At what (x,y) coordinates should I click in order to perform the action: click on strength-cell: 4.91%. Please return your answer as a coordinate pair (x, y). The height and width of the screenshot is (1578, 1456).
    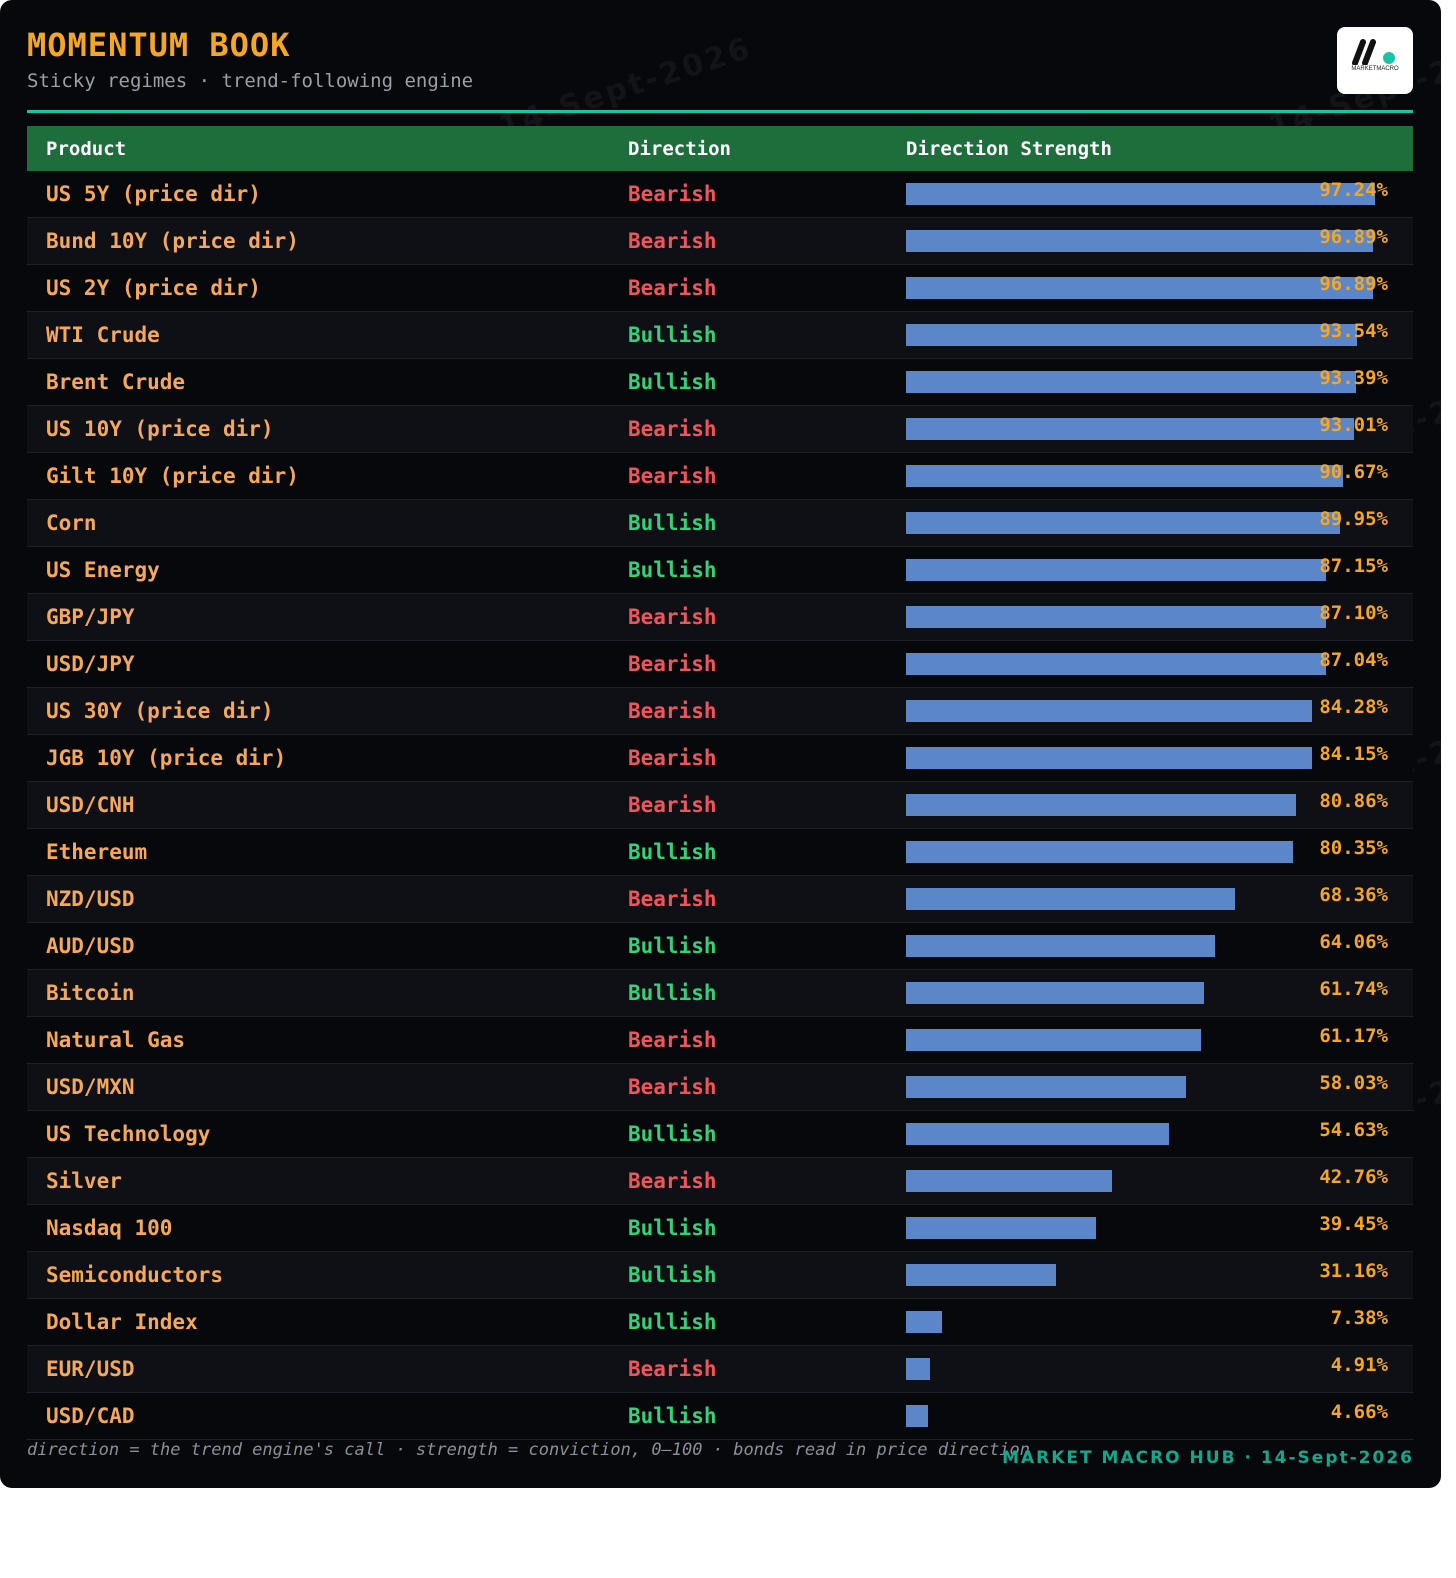
    Looking at the image, I should click on (1159, 1369).